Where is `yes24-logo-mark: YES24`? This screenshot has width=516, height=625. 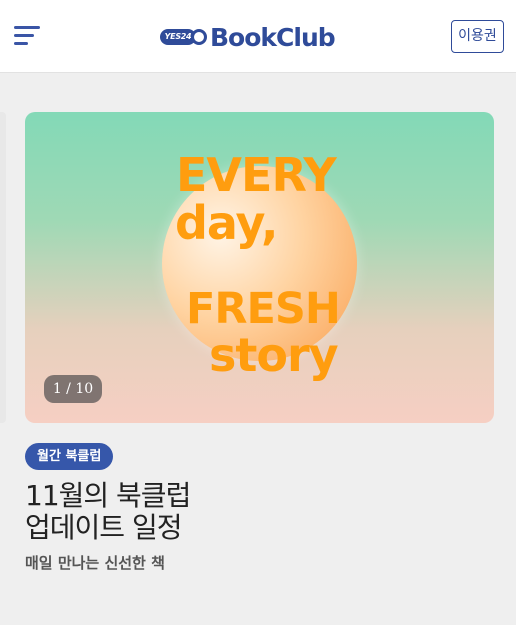
yes24-logo-mark: YES24 is located at coordinates (183, 37).